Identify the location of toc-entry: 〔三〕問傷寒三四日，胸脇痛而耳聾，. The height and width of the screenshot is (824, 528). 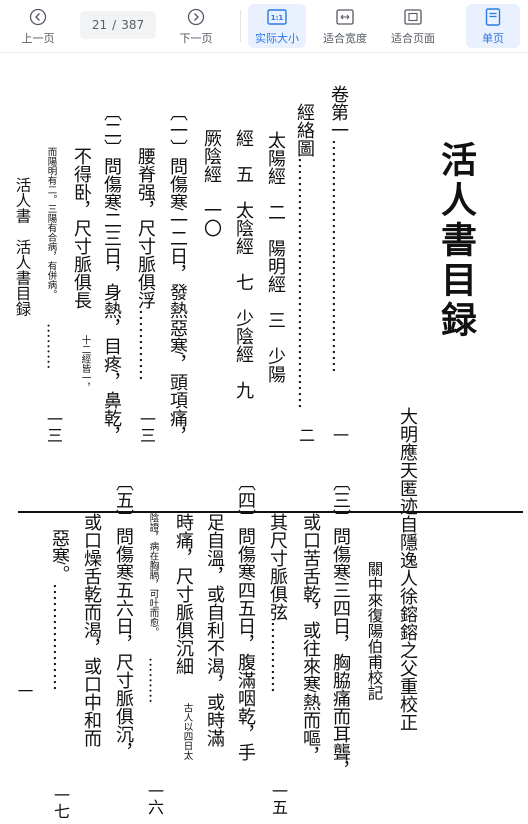
(340, 626).